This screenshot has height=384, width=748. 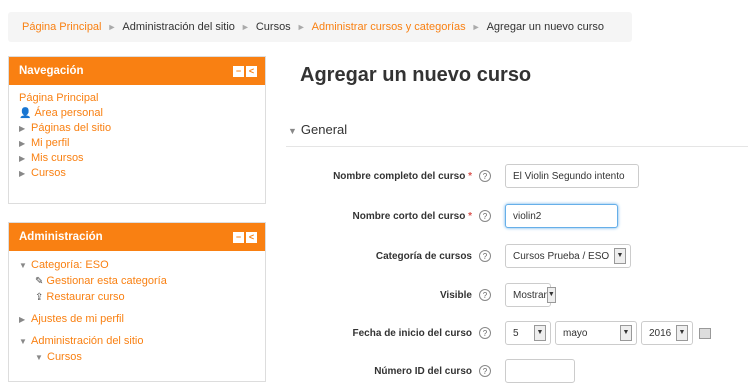 I want to click on administration-block-header: Administración − <, so click(x=137, y=237).